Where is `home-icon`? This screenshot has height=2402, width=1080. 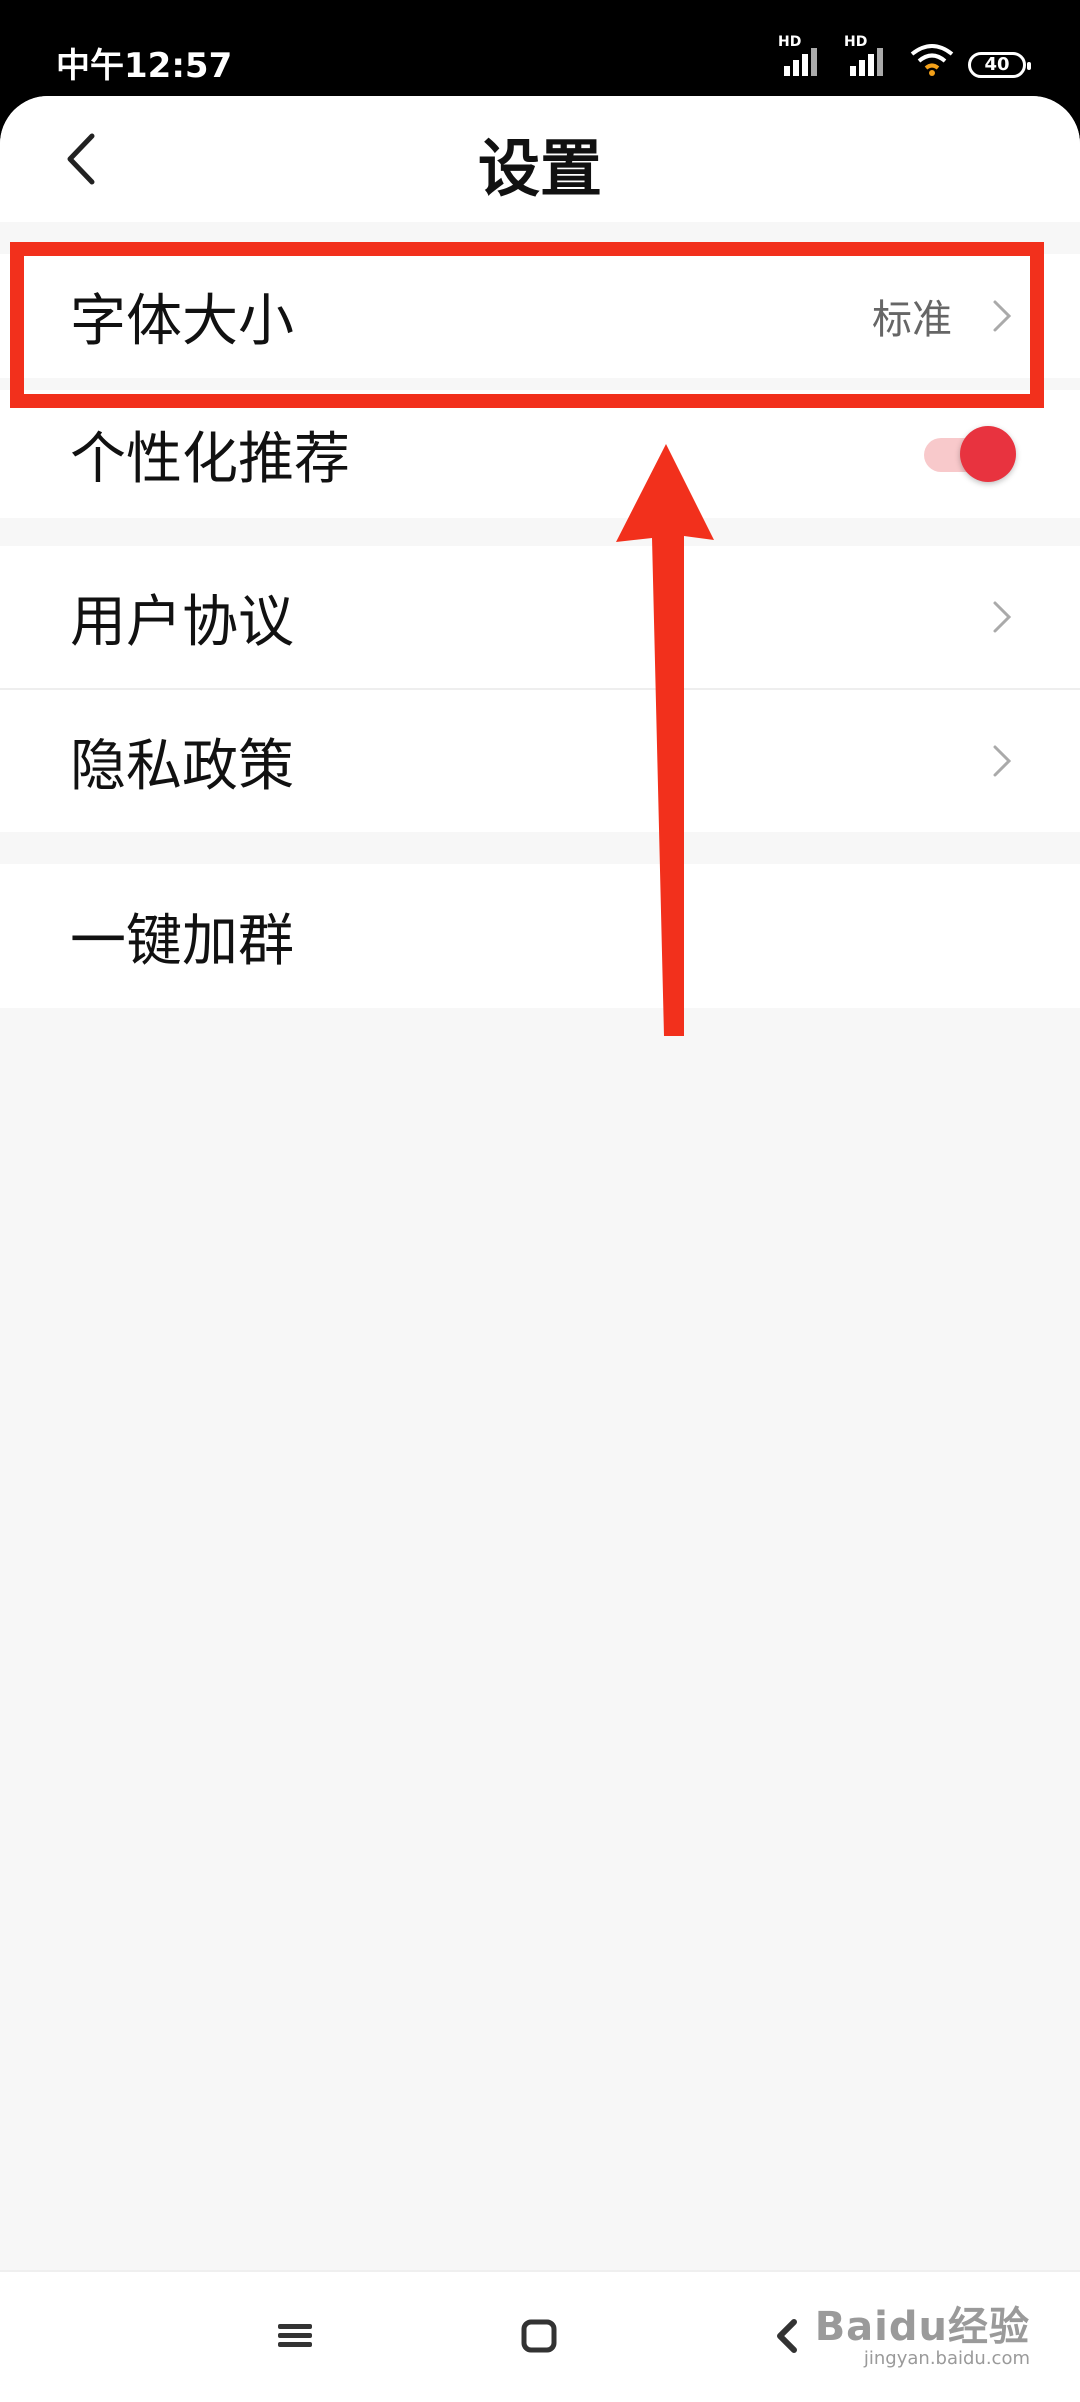
home-icon is located at coordinates (540, 2336).